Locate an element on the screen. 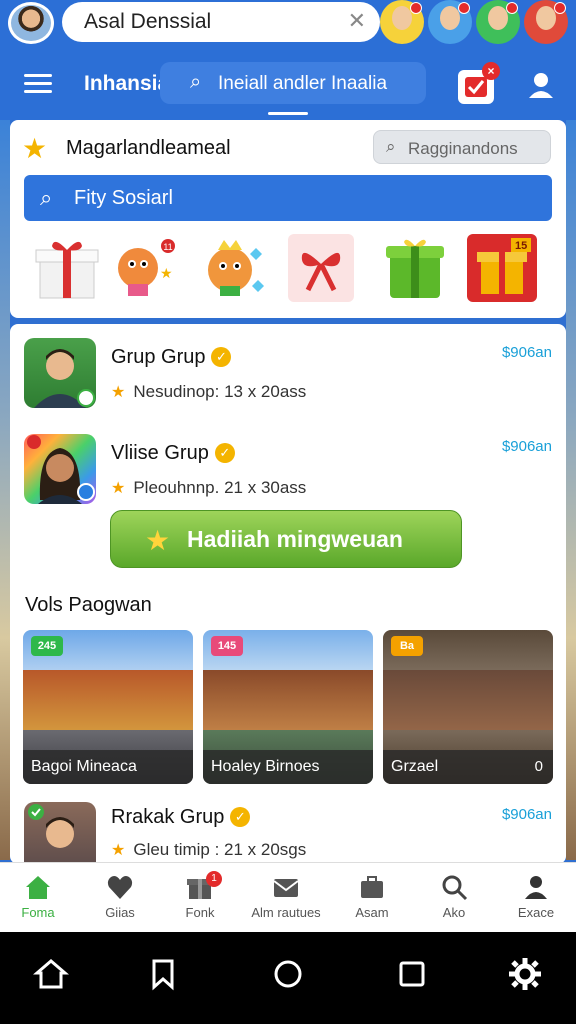 The width and height of the screenshot is (576, 1024). nav-label: Foma is located at coordinates (38, 912).